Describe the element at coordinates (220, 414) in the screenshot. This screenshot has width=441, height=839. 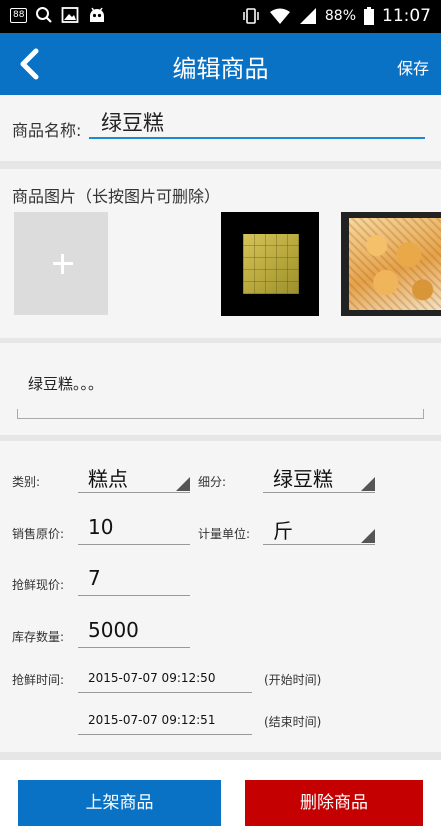
I see `description-underline` at that location.